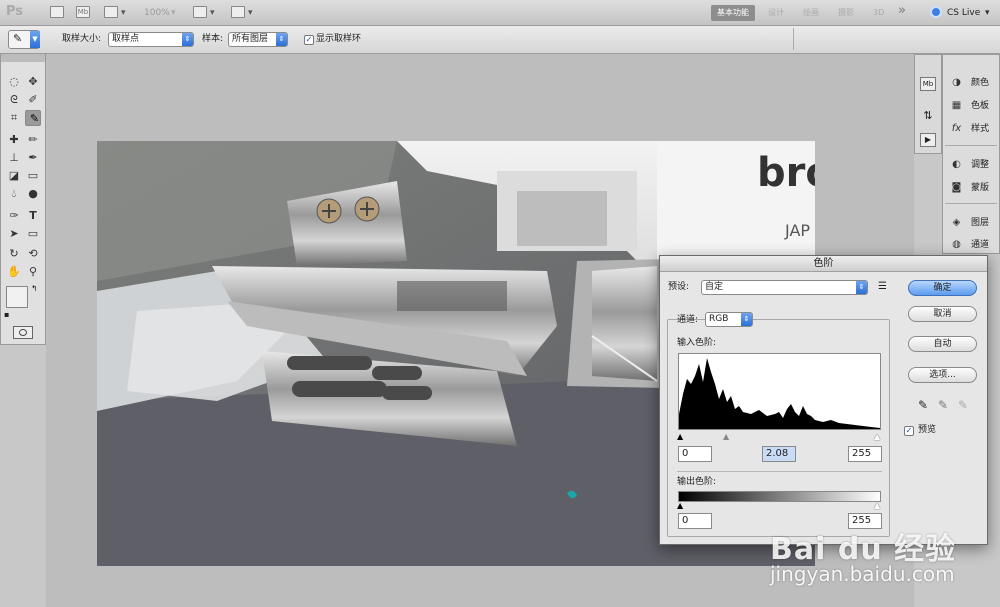  I want to click on type-tool-icon: T, so click(33, 216).